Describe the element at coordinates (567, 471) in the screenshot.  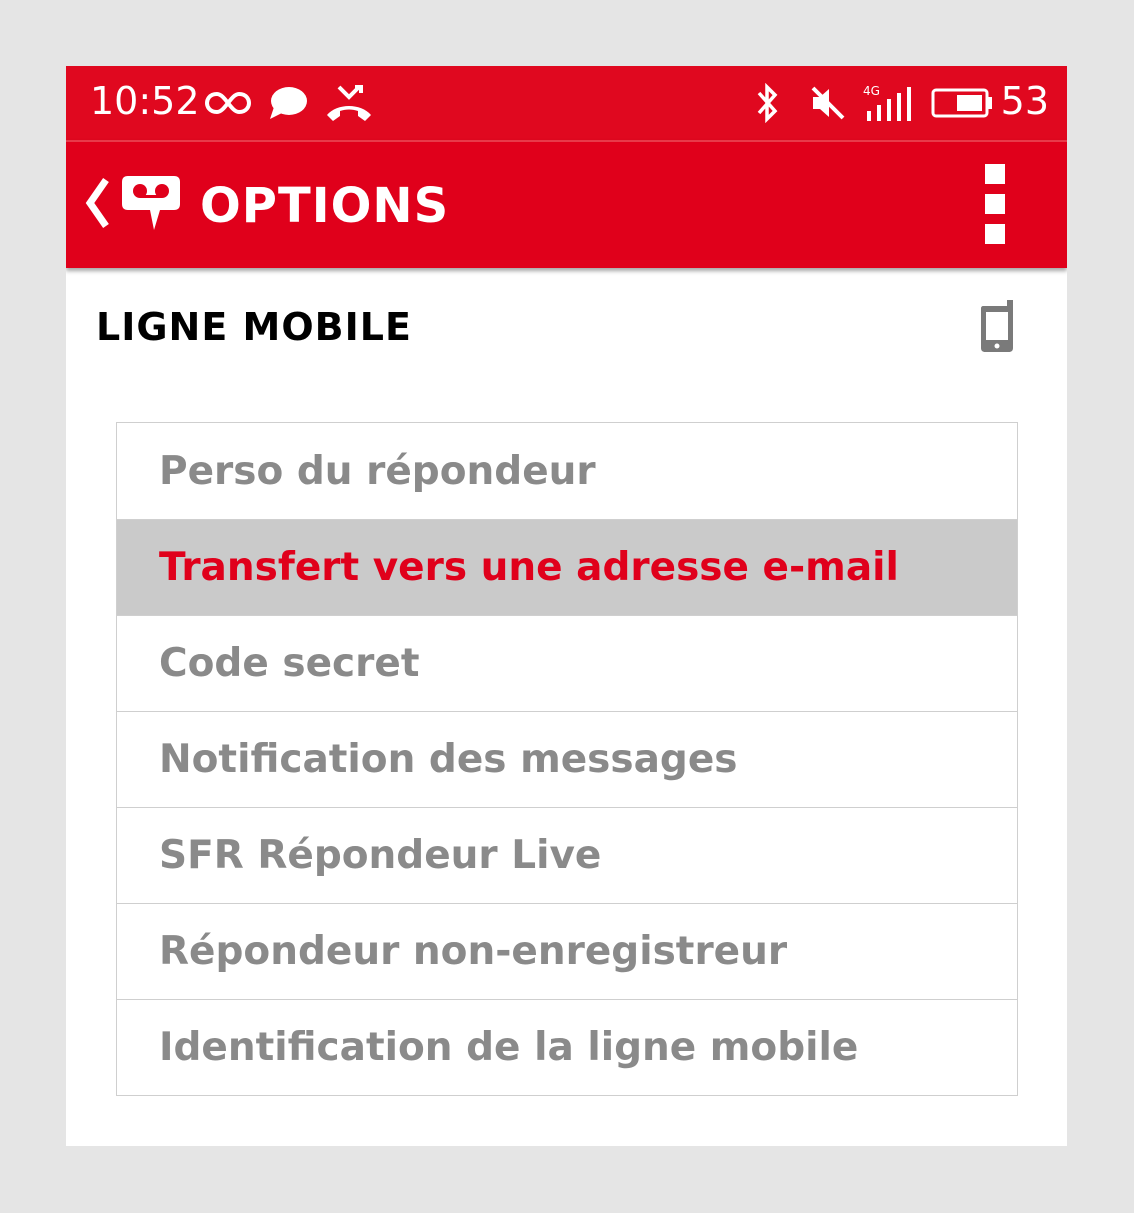
I see `menu-item-perso-repondeur: Perso du répondeur` at that location.